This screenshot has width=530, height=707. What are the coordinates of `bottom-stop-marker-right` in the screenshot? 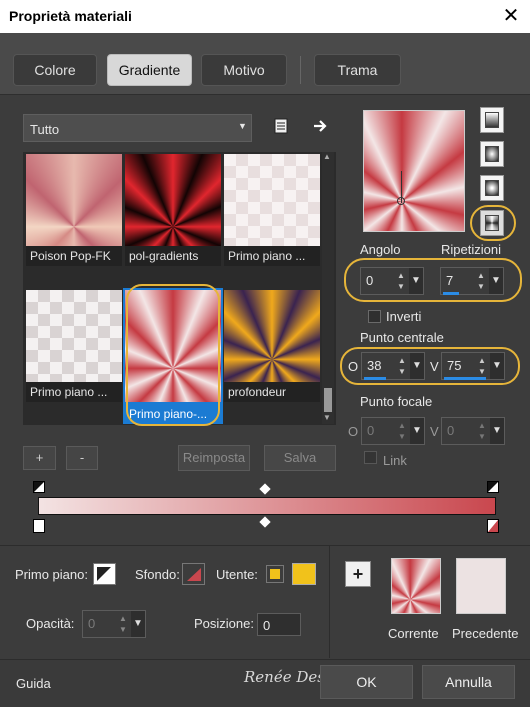 It's located at (493, 526).